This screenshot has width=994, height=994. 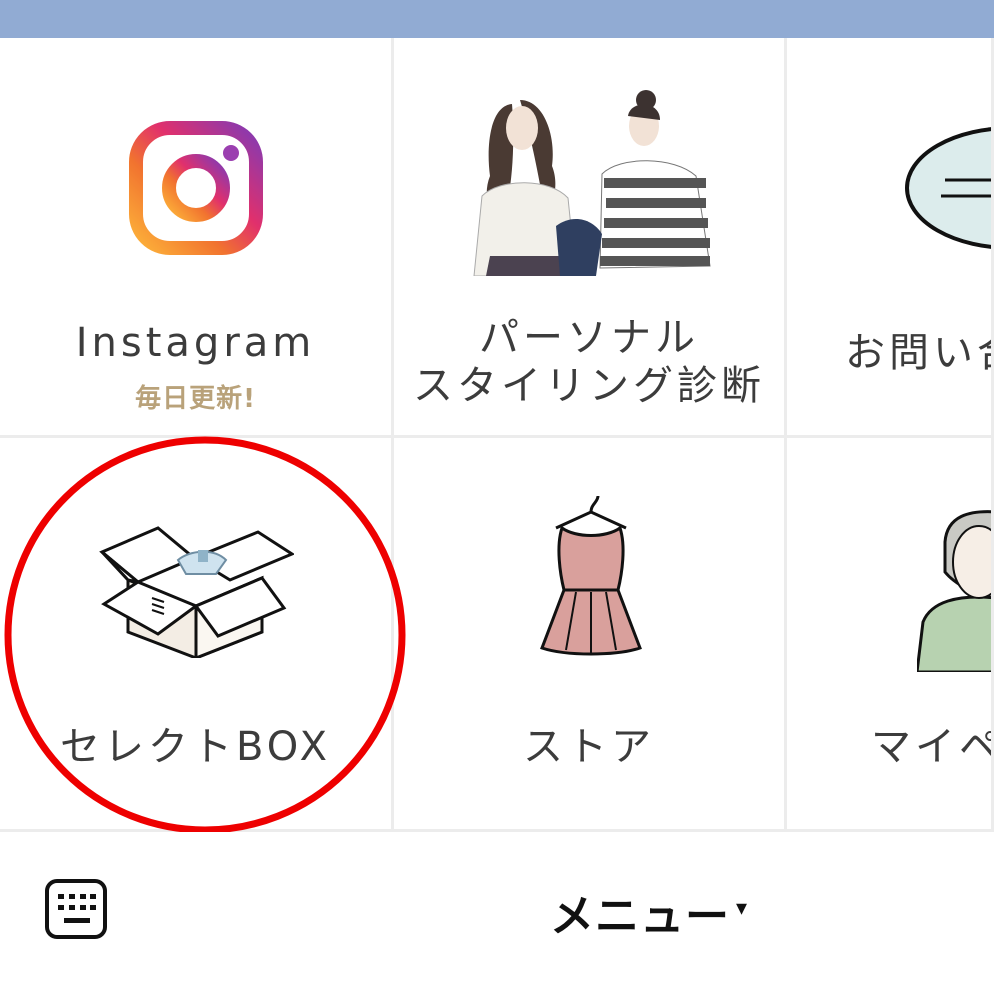 I want to click on menu-toggle-label: メニュー, so click(x=640, y=912).